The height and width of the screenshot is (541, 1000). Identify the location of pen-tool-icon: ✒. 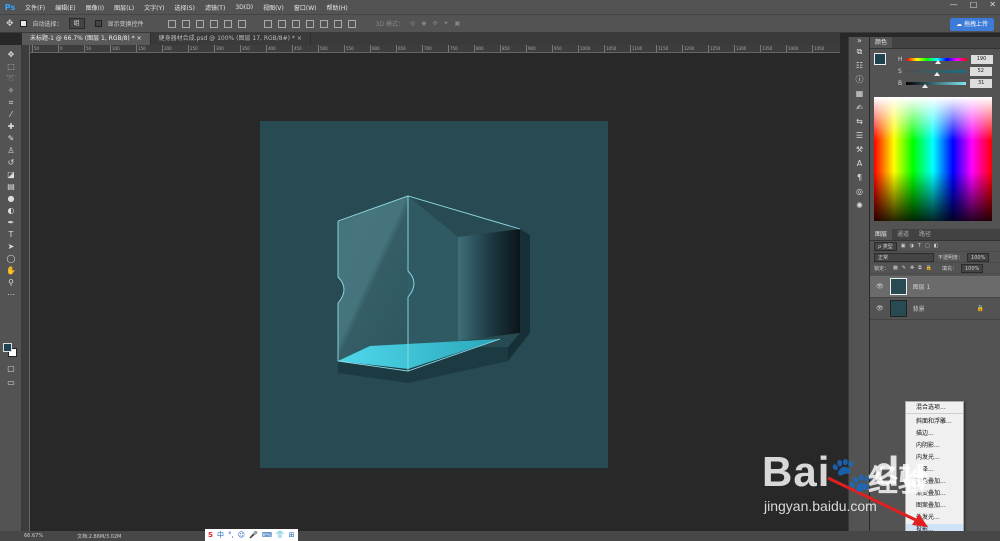
(11, 223).